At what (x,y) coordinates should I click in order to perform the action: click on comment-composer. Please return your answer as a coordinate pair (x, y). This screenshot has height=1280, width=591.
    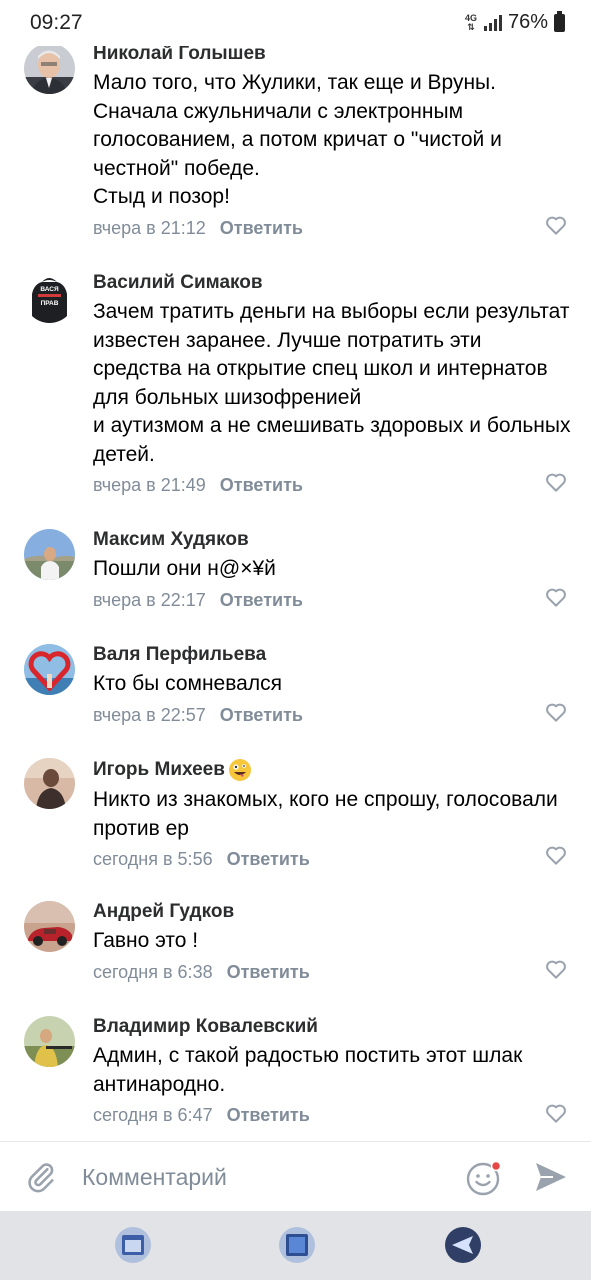
    Looking at the image, I should click on (295, 1176).